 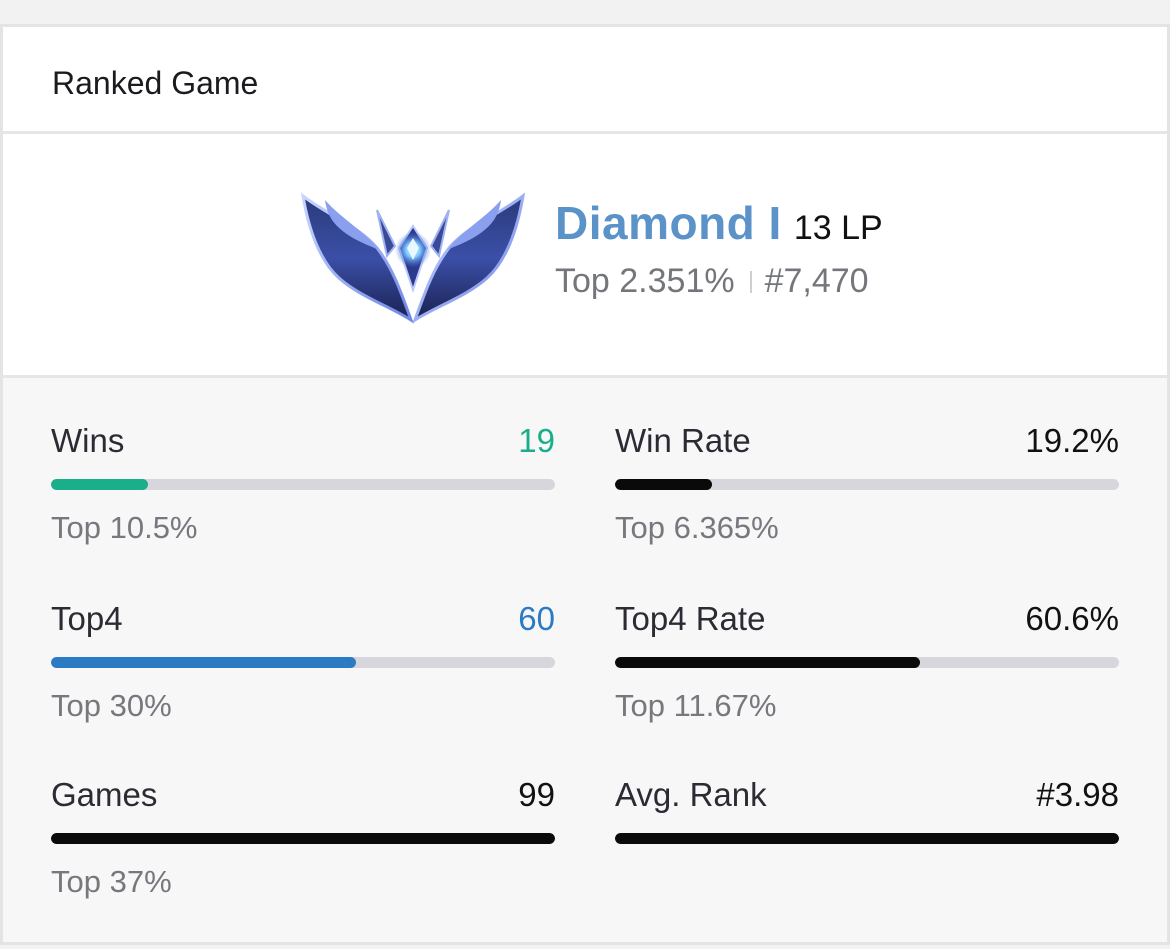 I want to click on stat-label: Top4 Rate, so click(x=690, y=618).